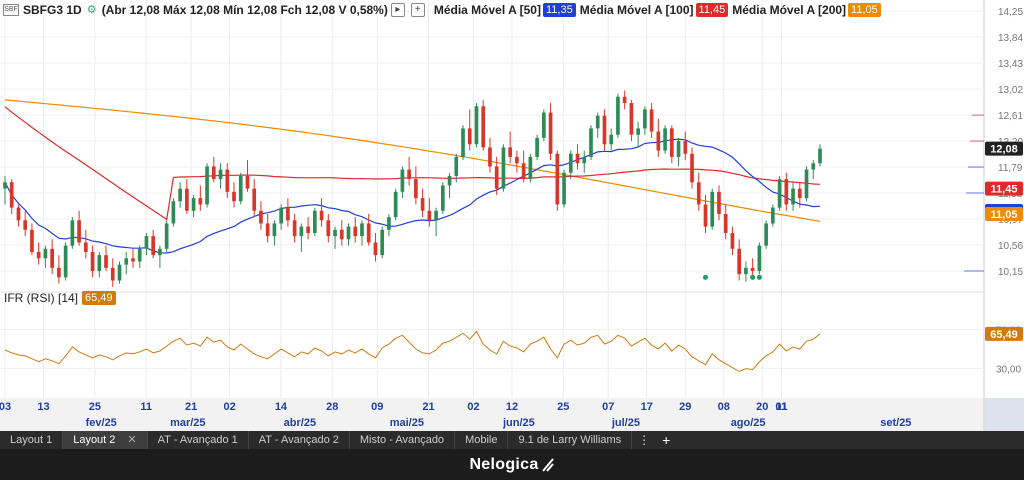  I want to click on tab-label: Misto - Avançado, so click(402, 440).